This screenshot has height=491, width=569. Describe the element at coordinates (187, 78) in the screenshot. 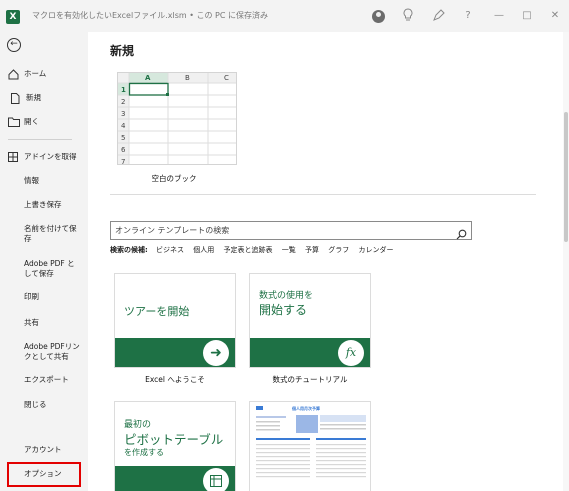

I see `column-header-b: B` at that location.